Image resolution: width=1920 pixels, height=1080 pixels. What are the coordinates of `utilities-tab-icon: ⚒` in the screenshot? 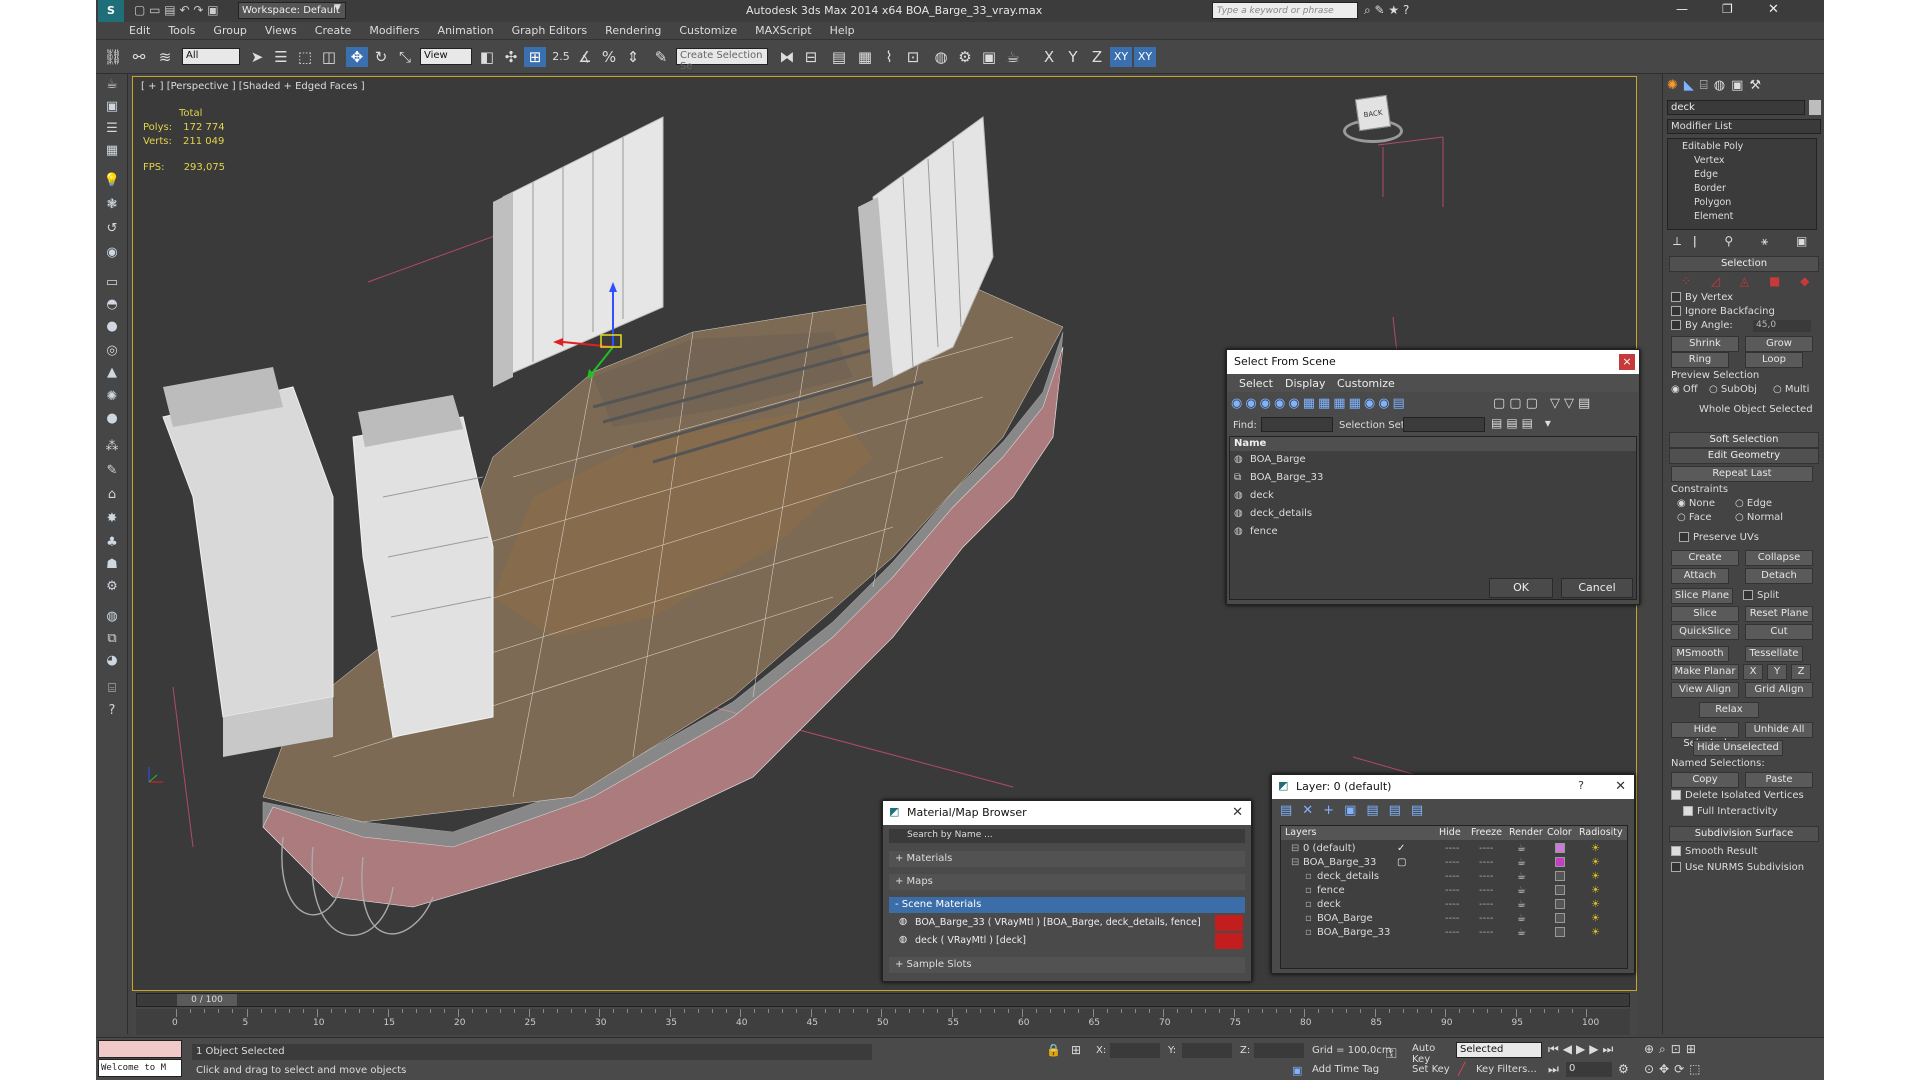 It's located at (1758, 85).